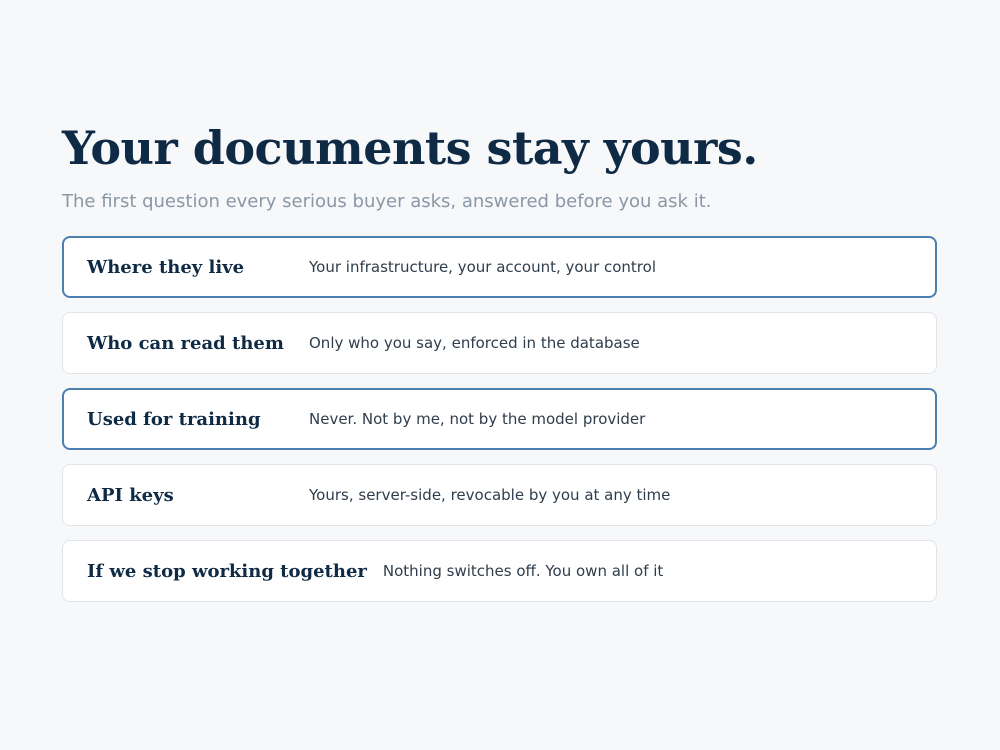  Describe the element at coordinates (166, 267) in the screenshot. I see `row-label: Where they live` at that location.